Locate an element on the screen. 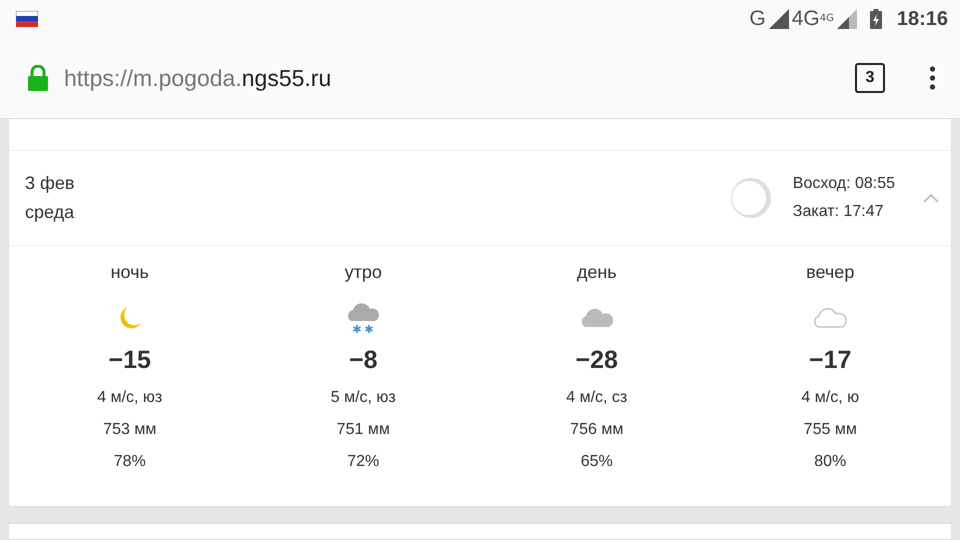  pressure-value: 756 мм is located at coordinates (597, 430).